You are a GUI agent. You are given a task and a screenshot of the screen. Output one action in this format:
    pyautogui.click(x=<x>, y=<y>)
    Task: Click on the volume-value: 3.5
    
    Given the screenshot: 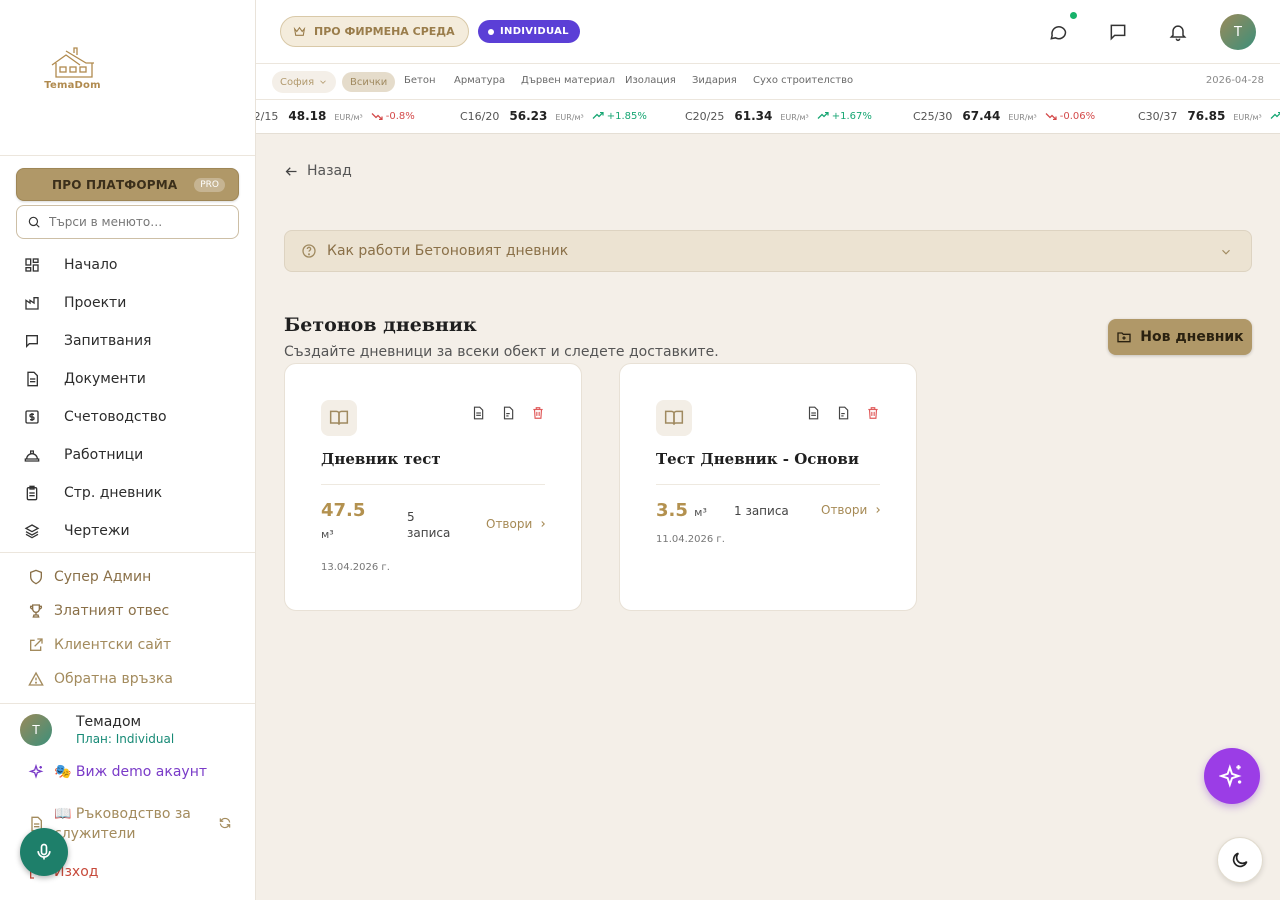 What is the action you would take?
    pyautogui.click(x=672, y=510)
    